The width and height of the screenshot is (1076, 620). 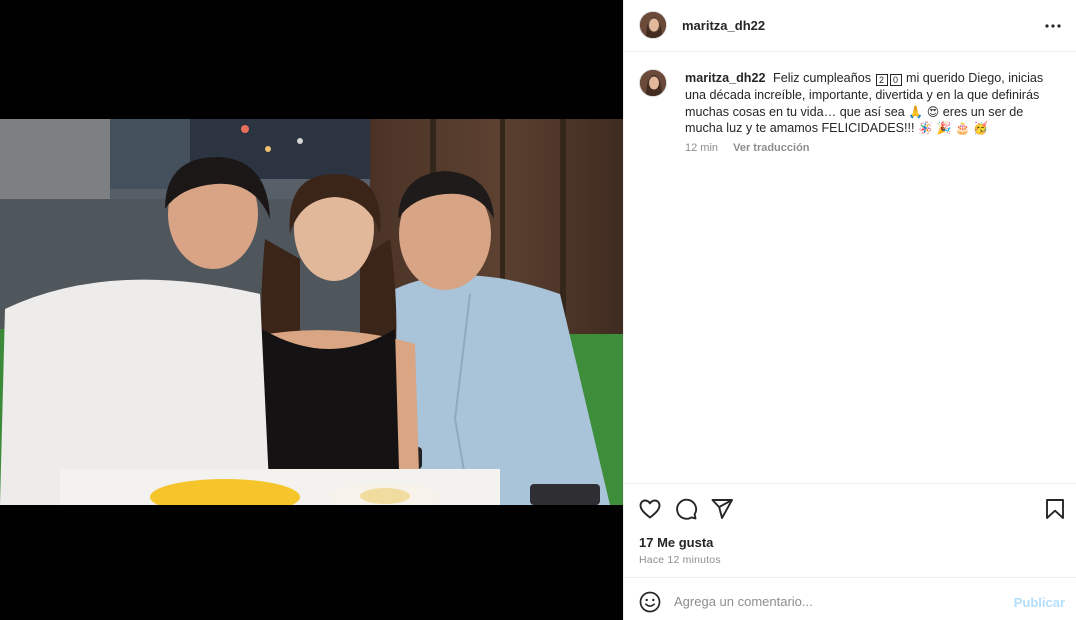 I want to click on more-options-icon, so click(x=1053, y=26).